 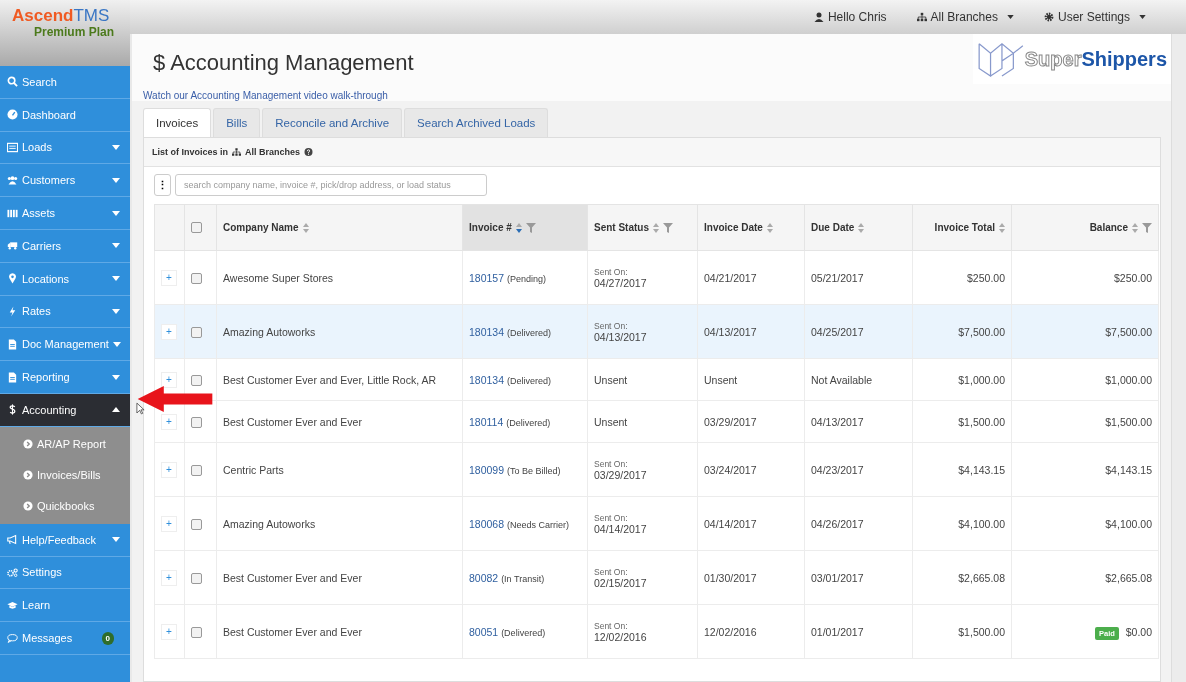 I want to click on branches-dropdown: All Branches, so click(x=965, y=17).